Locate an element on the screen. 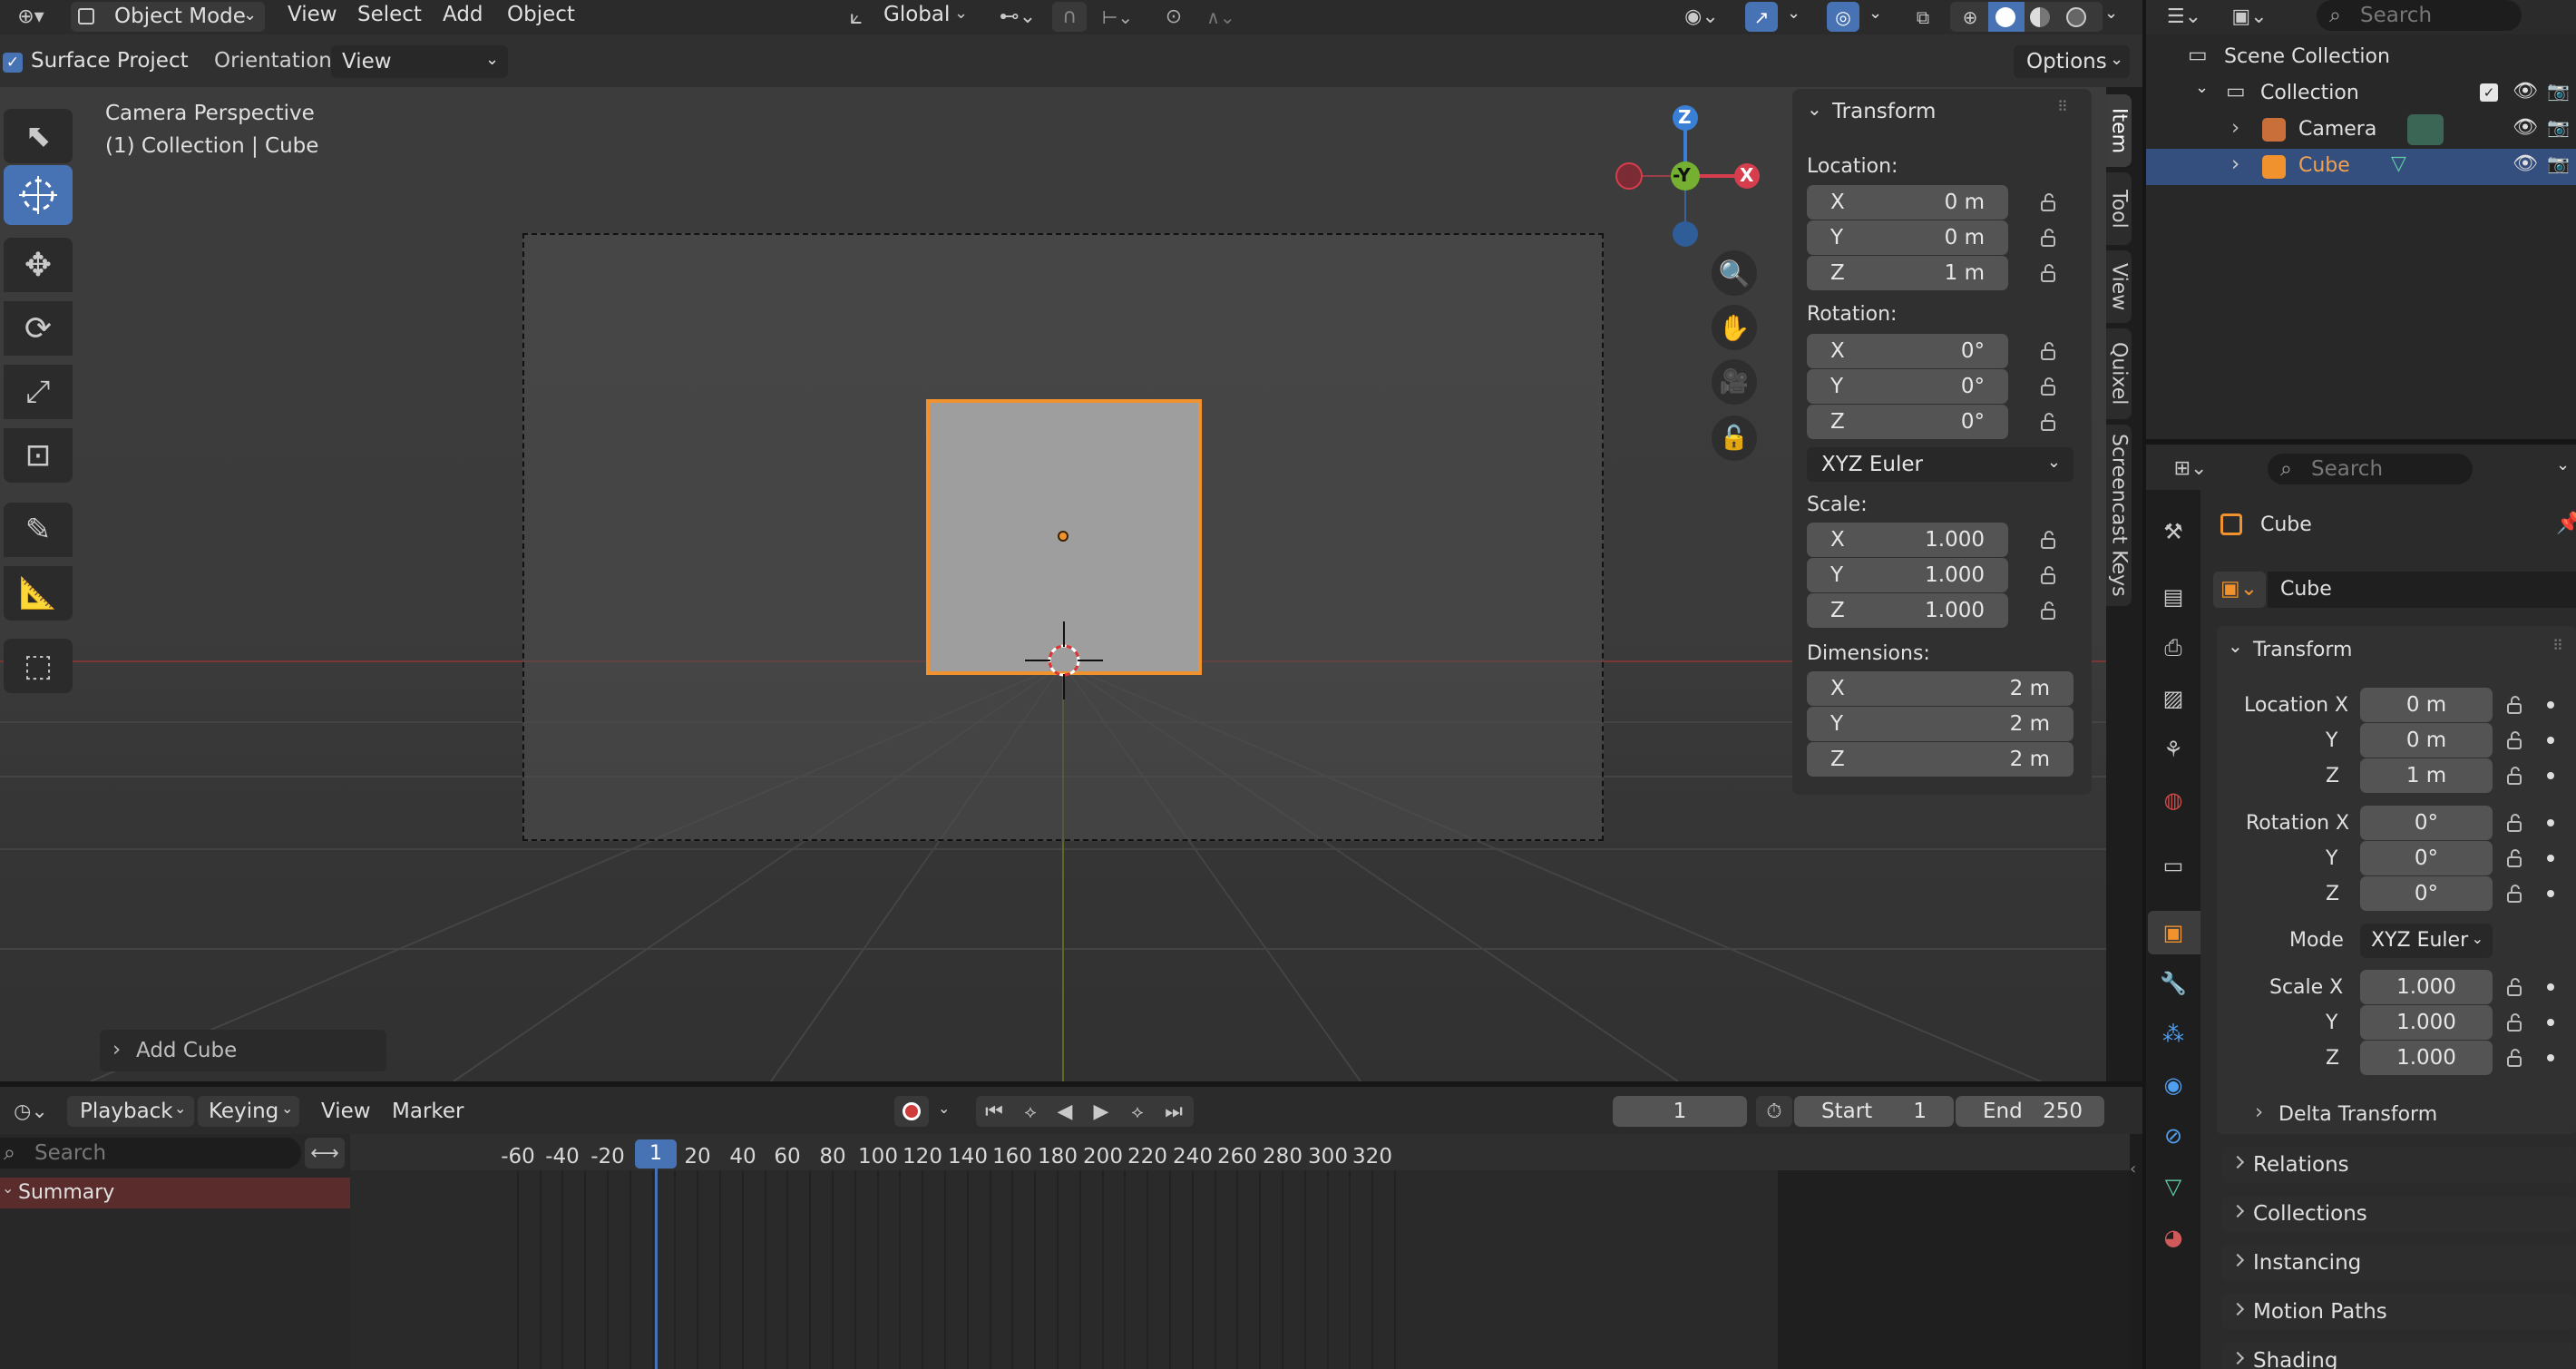 The image size is (2576, 1369). drag-handle-icon: ⠿ is located at coordinates (2557, 646).